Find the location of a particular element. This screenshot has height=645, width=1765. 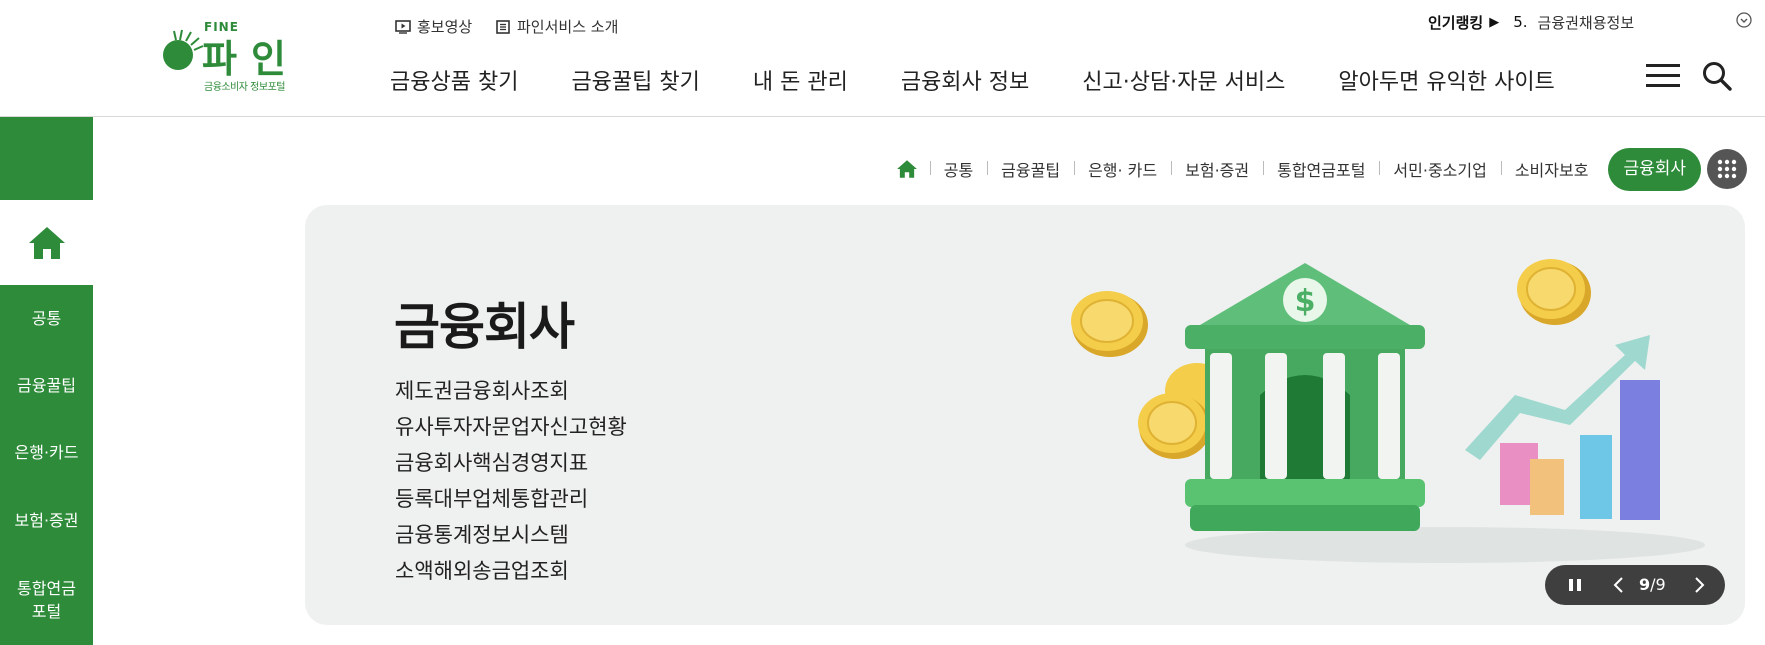

hamburger-menu-icon is located at coordinates (1663, 76).